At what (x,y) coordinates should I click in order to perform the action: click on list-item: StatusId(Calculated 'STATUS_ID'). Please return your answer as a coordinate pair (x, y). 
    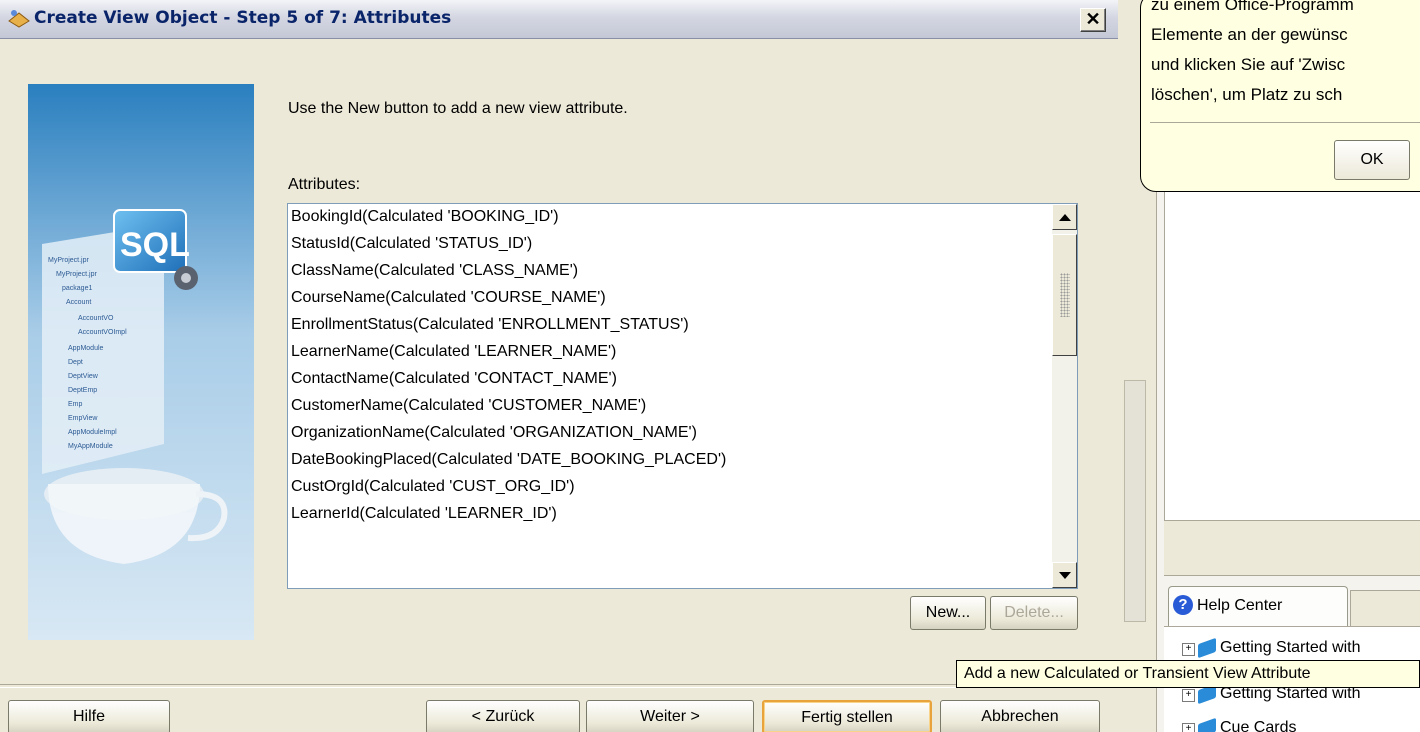
    Looking at the image, I should click on (411, 244).